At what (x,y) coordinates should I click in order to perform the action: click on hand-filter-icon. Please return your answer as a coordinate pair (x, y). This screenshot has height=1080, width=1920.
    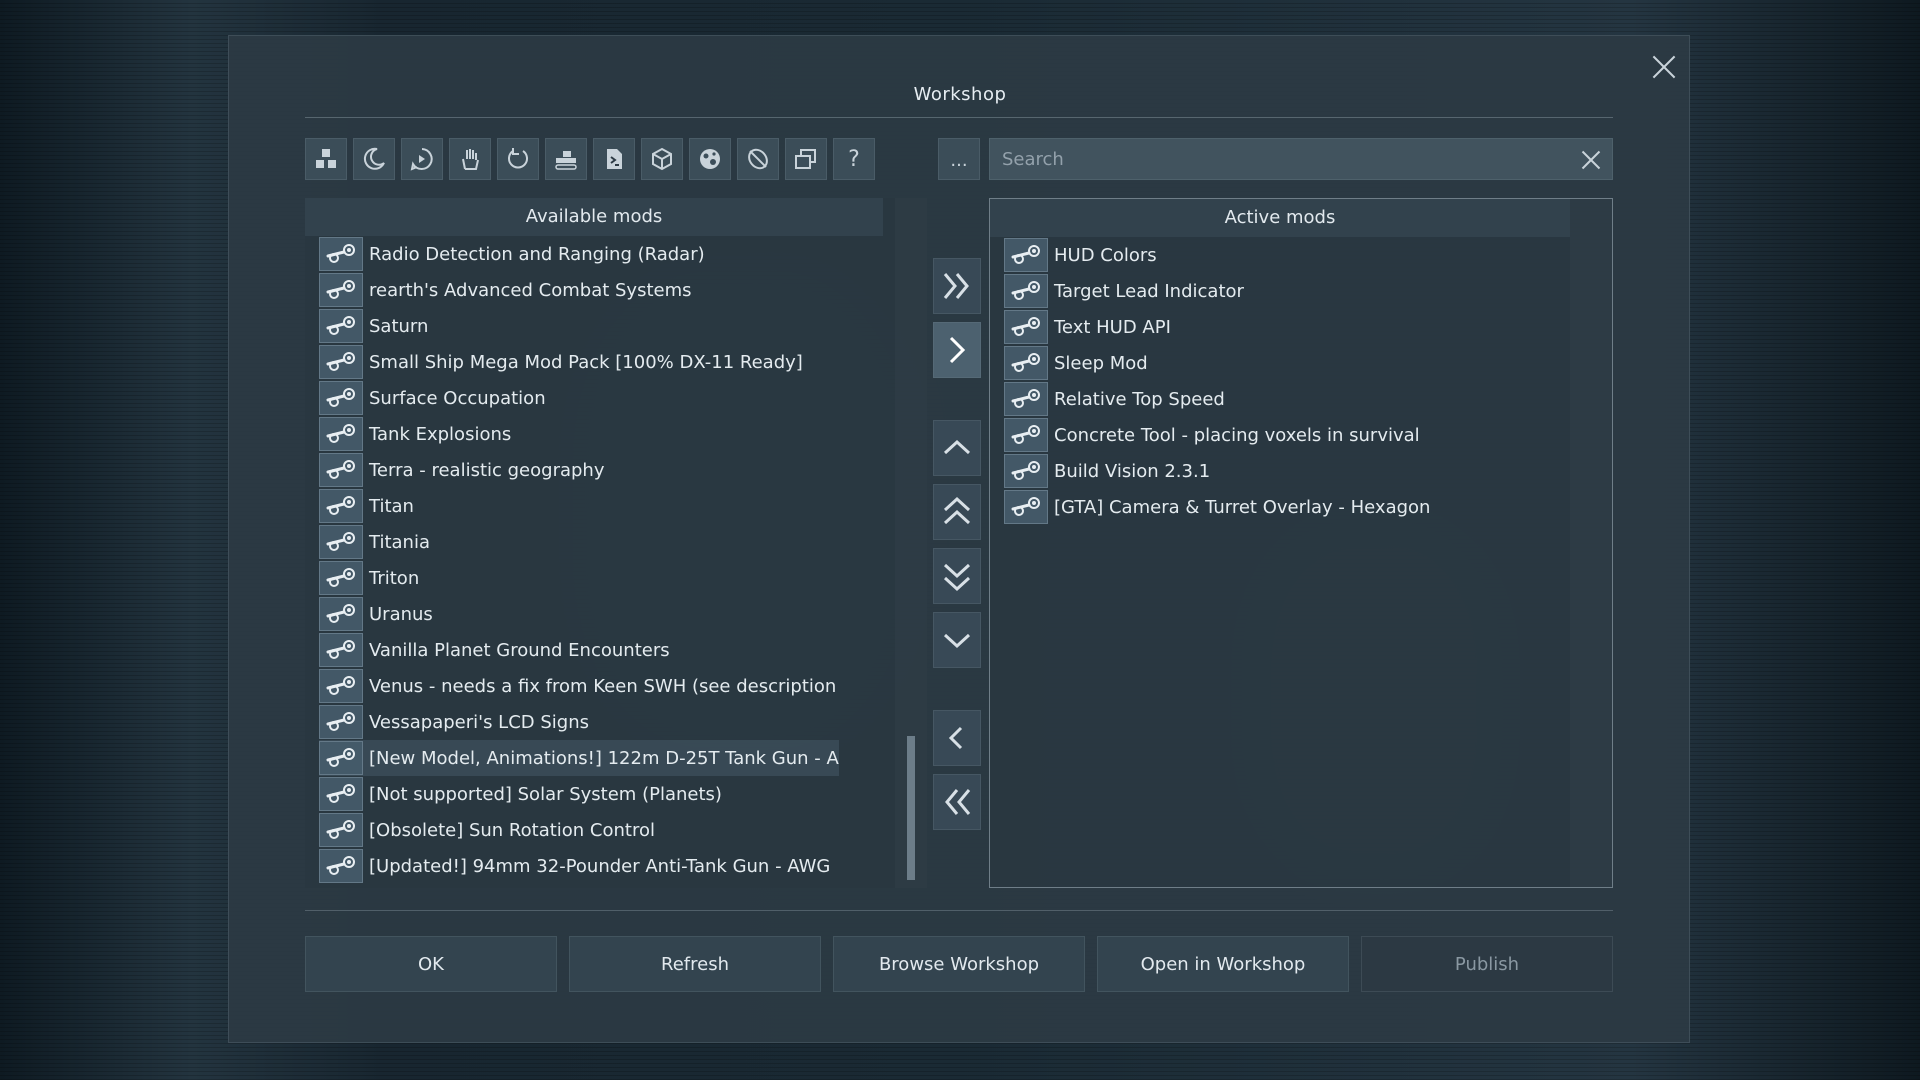
    Looking at the image, I should click on (470, 159).